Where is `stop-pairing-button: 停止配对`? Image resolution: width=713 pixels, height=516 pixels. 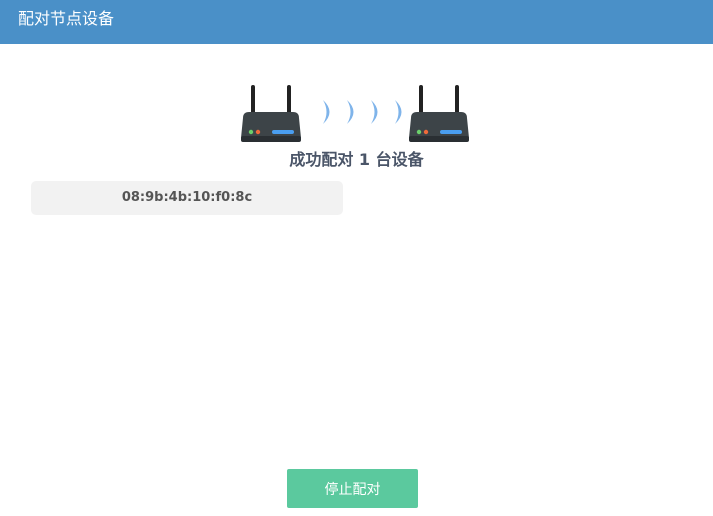
stop-pairing-button: 停止配对 is located at coordinates (352, 488).